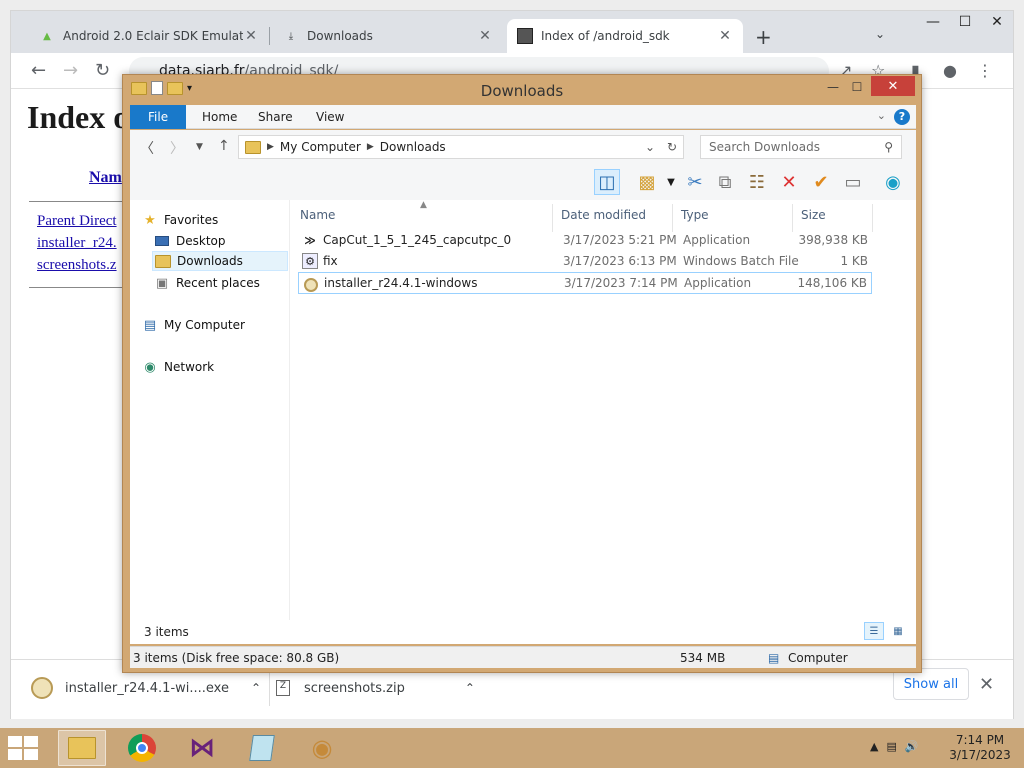 This screenshot has width=1024, height=768. Describe the element at coordinates (149, 36) in the screenshot. I see `tab-emulator: ▲ Android 2.0 Eclair SDK Emulator ✕` at that location.